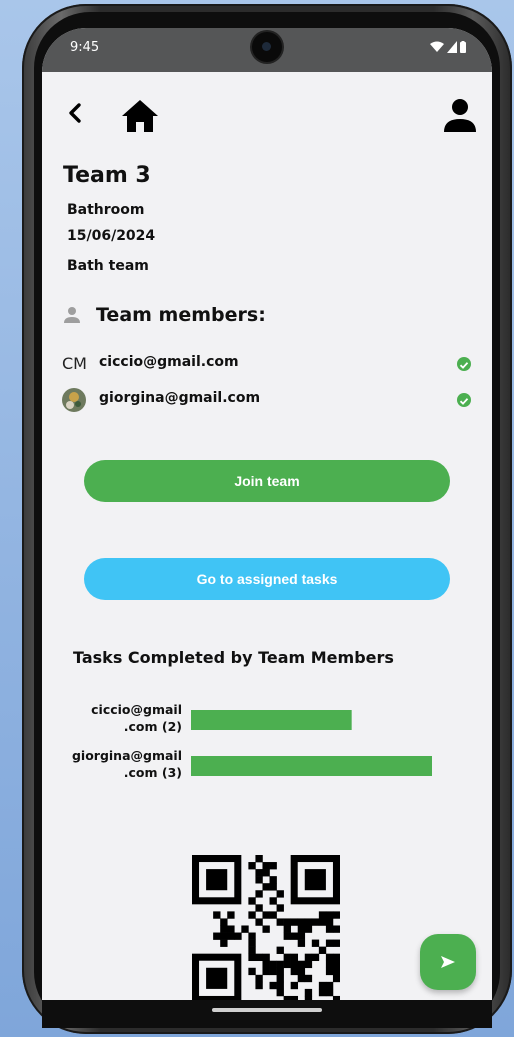  Describe the element at coordinates (108, 266) in the screenshot. I see `team-description: Bath team` at that location.